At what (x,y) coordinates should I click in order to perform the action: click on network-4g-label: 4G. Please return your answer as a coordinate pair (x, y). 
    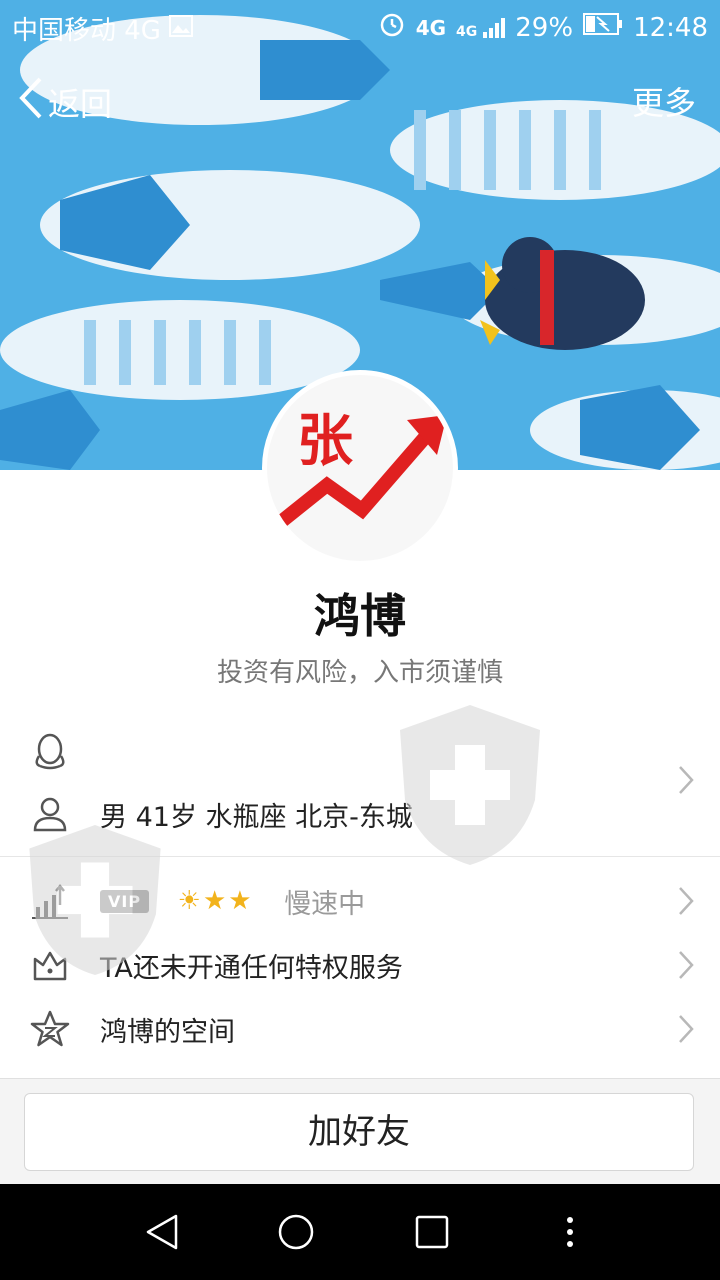
    Looking at the image, I should click on (431, 27).